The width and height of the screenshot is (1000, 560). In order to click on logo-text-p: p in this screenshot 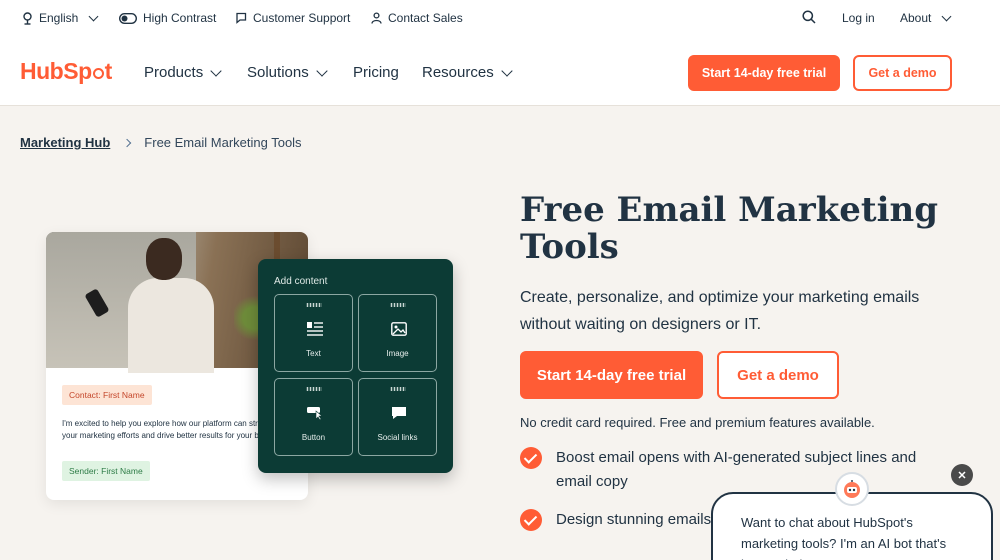, I will do `click(85, 71)`.